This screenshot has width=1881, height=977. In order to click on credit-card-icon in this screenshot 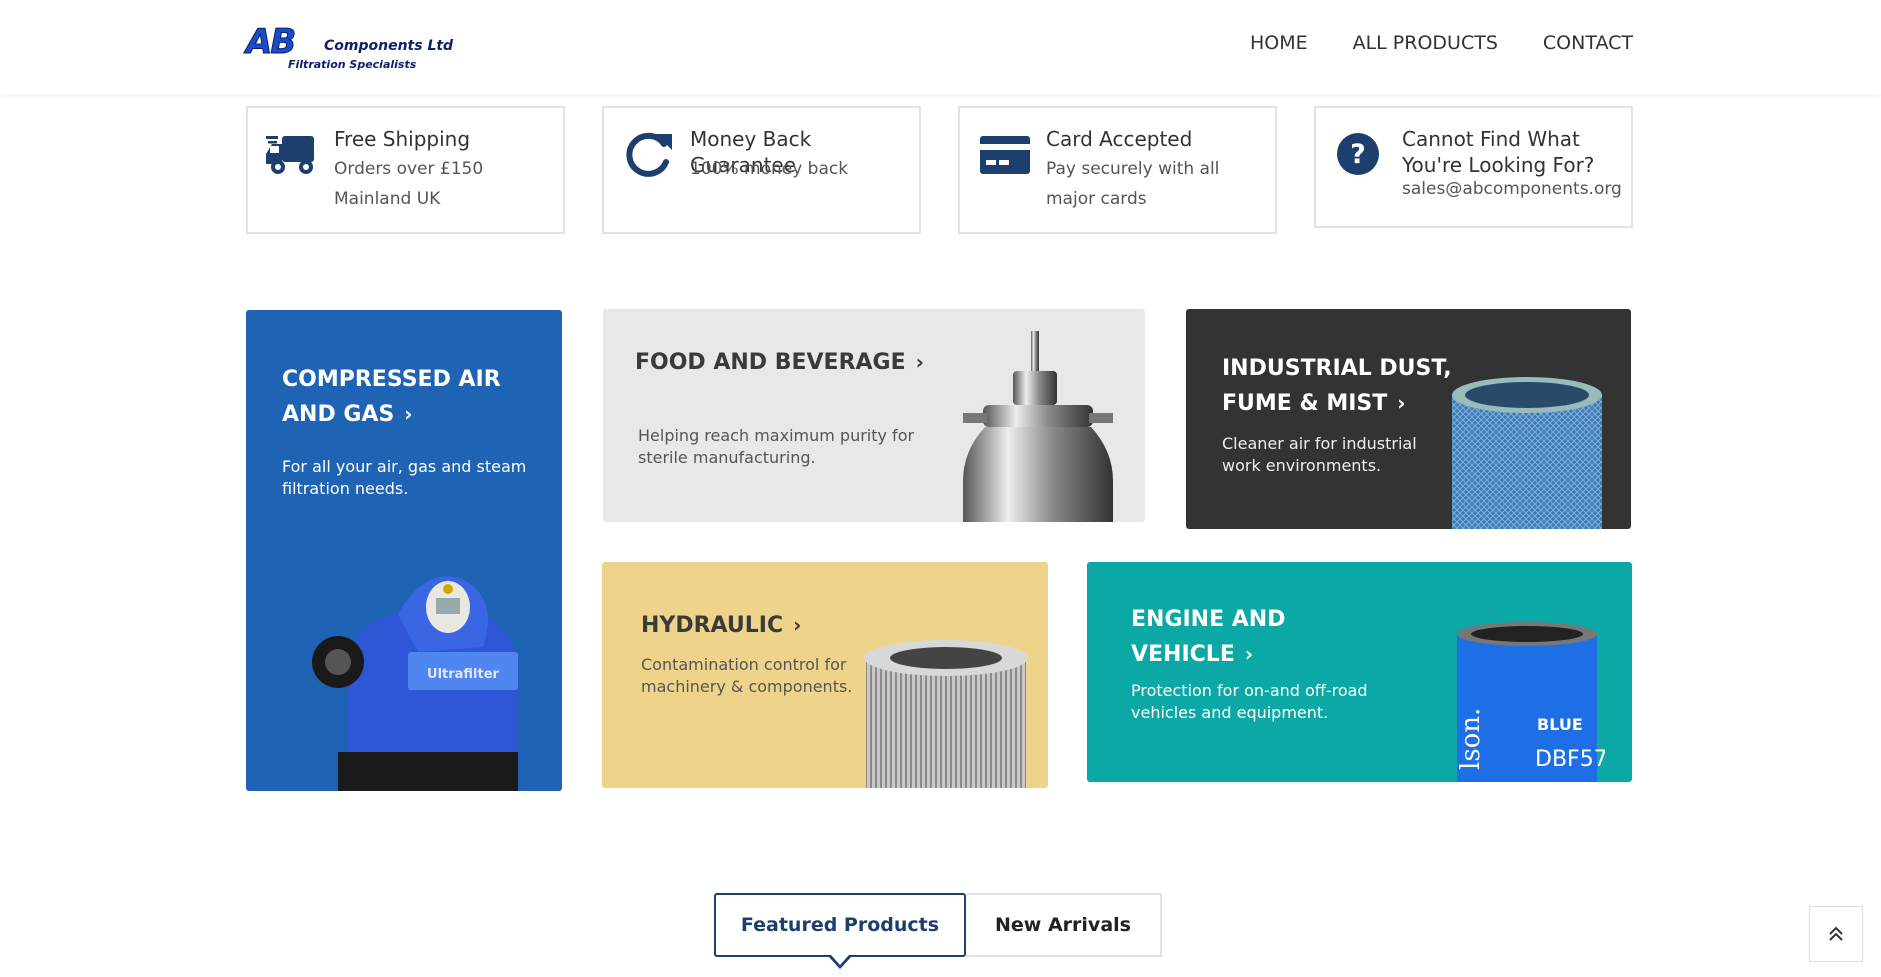, I will do `click(1005, 155)`.